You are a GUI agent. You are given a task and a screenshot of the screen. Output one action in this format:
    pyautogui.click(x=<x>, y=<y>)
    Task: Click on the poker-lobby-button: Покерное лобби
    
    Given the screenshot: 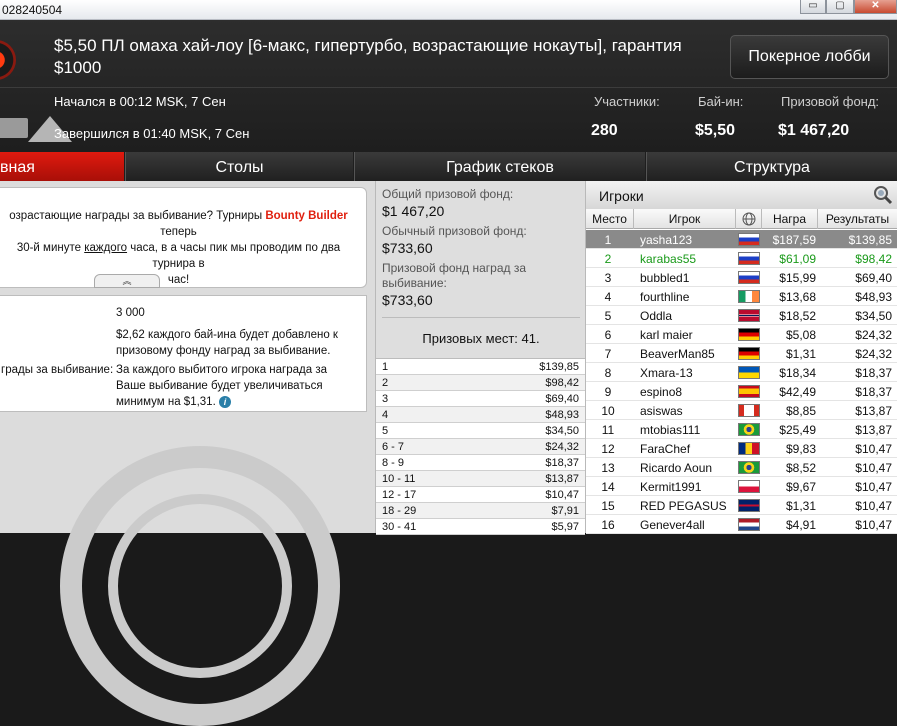 What is the action you would take?
    pyautogui.click(x=809, y=57)
    